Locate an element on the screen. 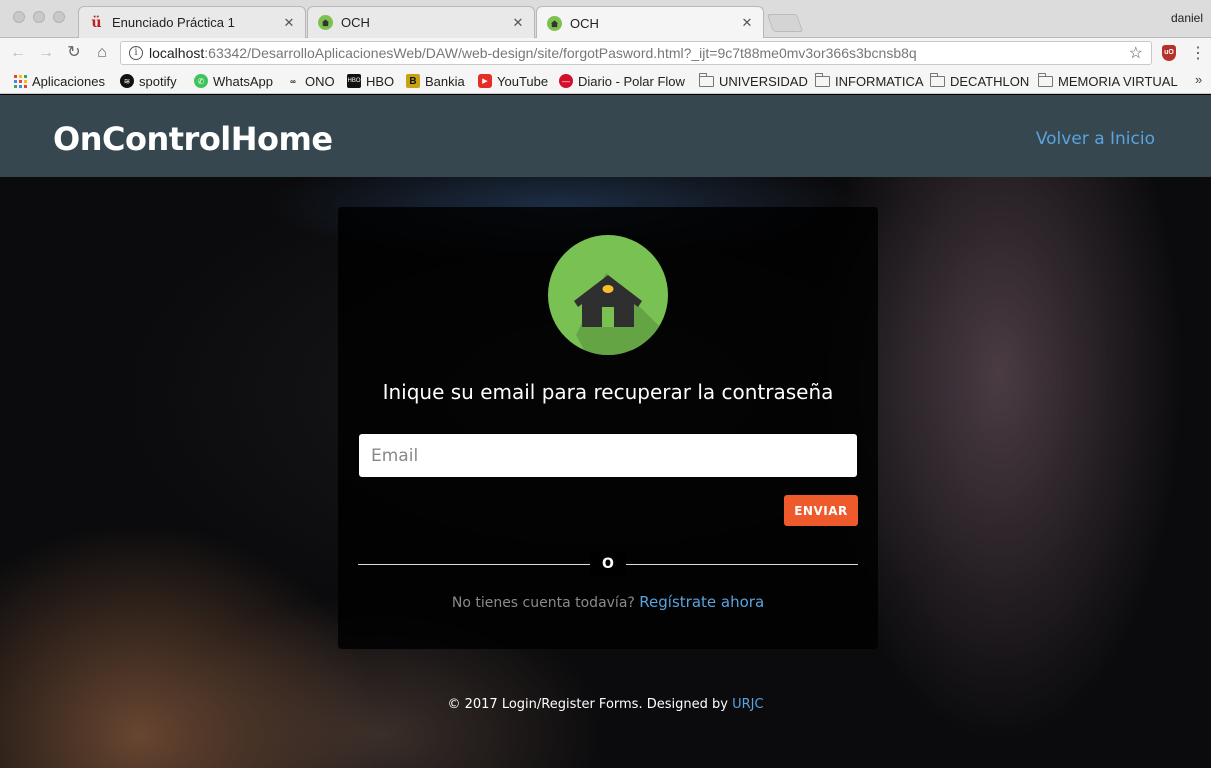  more-bookmarks-icon: » is located at coordinates (1198, 79).